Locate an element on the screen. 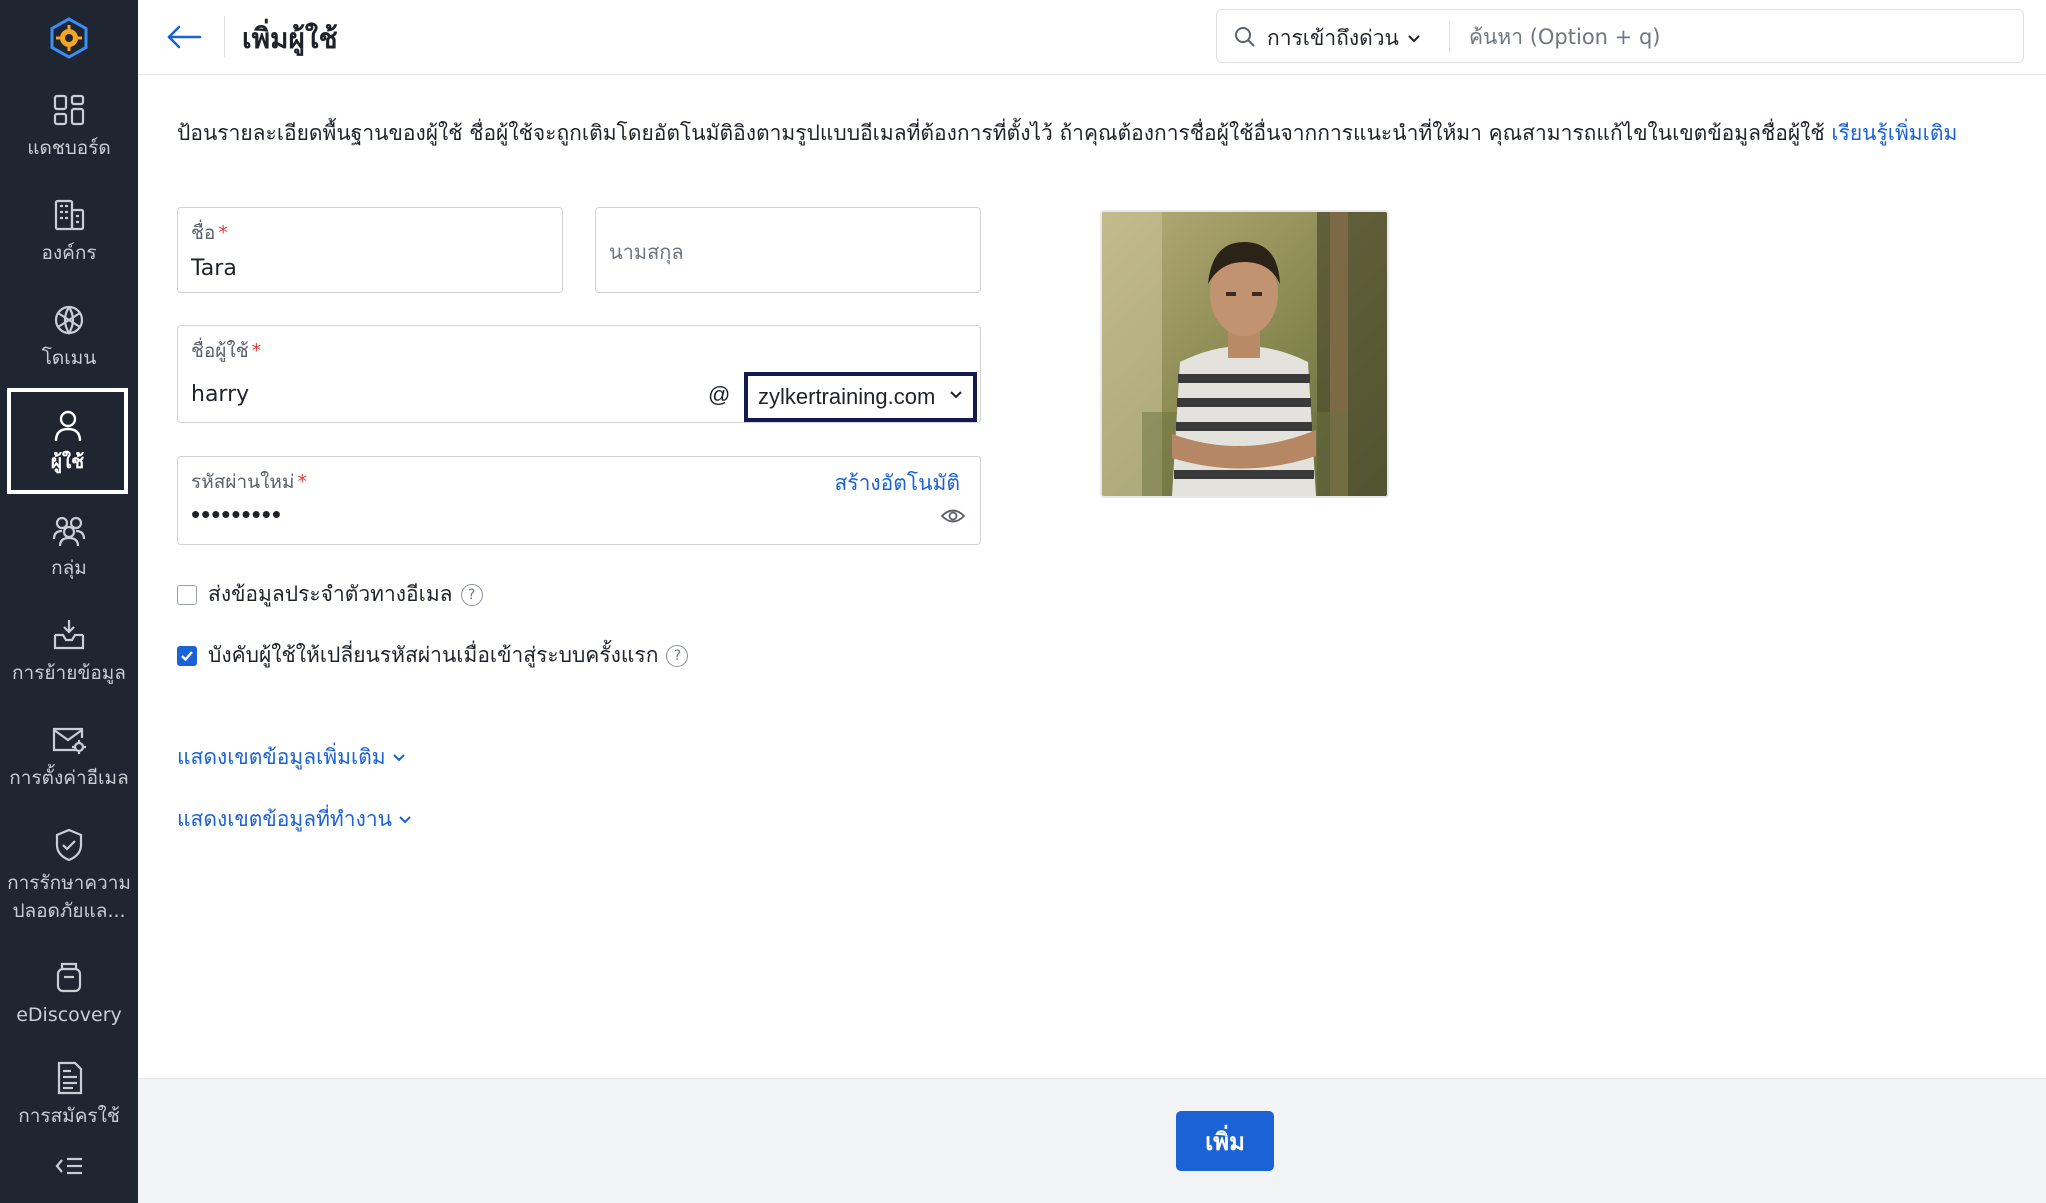 This screenshot has height=1203, width=2046. username-label: ชื่อผู้ใช้ * is located at coordinates (226, 351).